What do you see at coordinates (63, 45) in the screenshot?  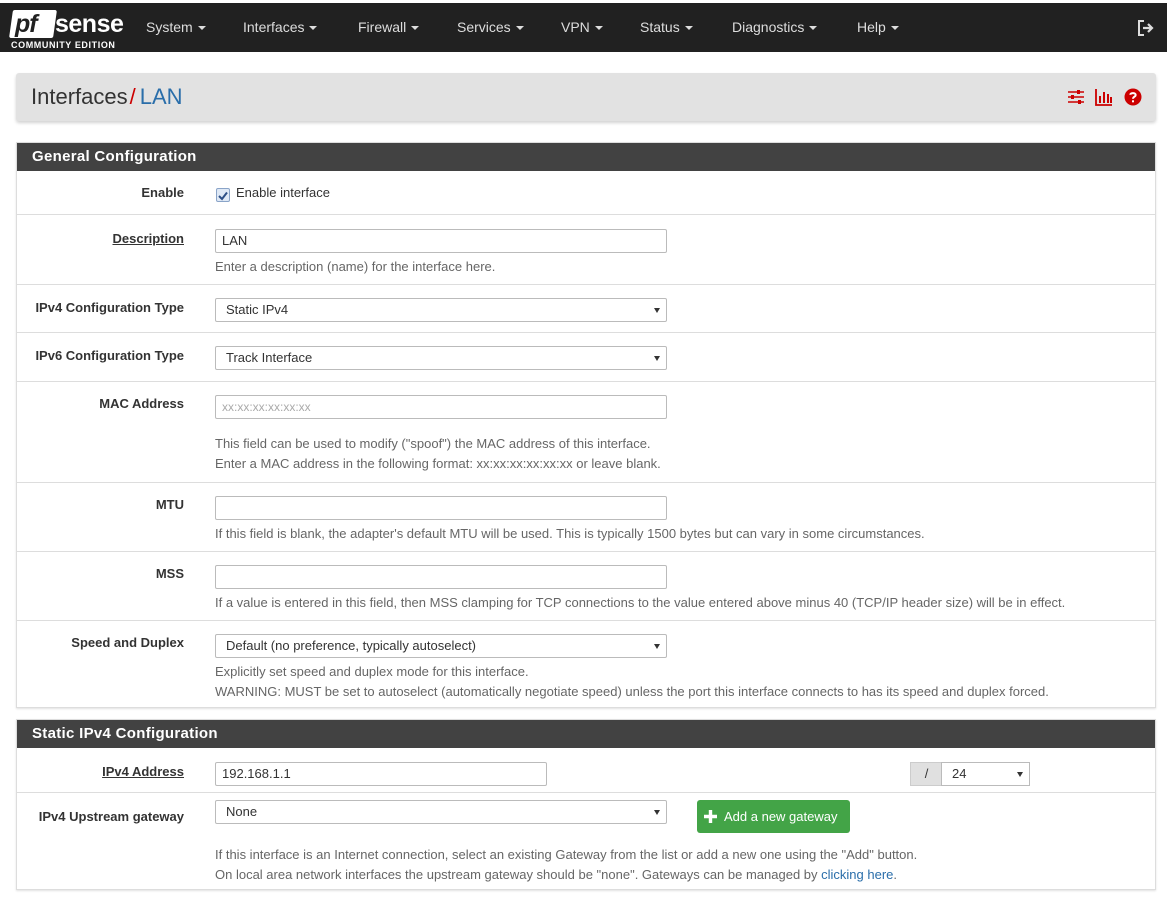 I see `logo-edition-text: COMMUNITY EDITION` at bounding box center [63, 45].